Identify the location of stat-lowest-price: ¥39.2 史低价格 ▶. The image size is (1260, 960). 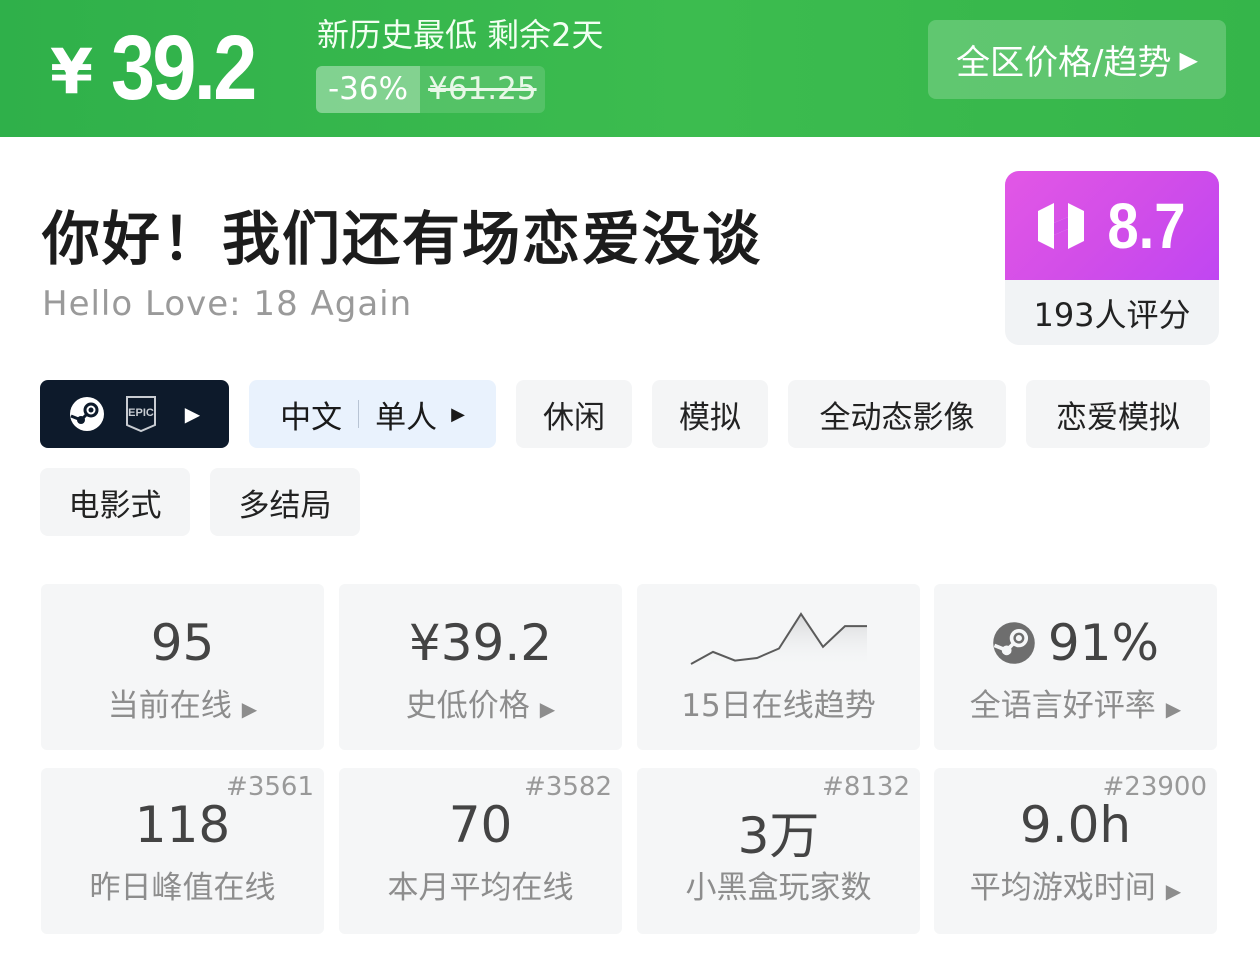
(480, 667).